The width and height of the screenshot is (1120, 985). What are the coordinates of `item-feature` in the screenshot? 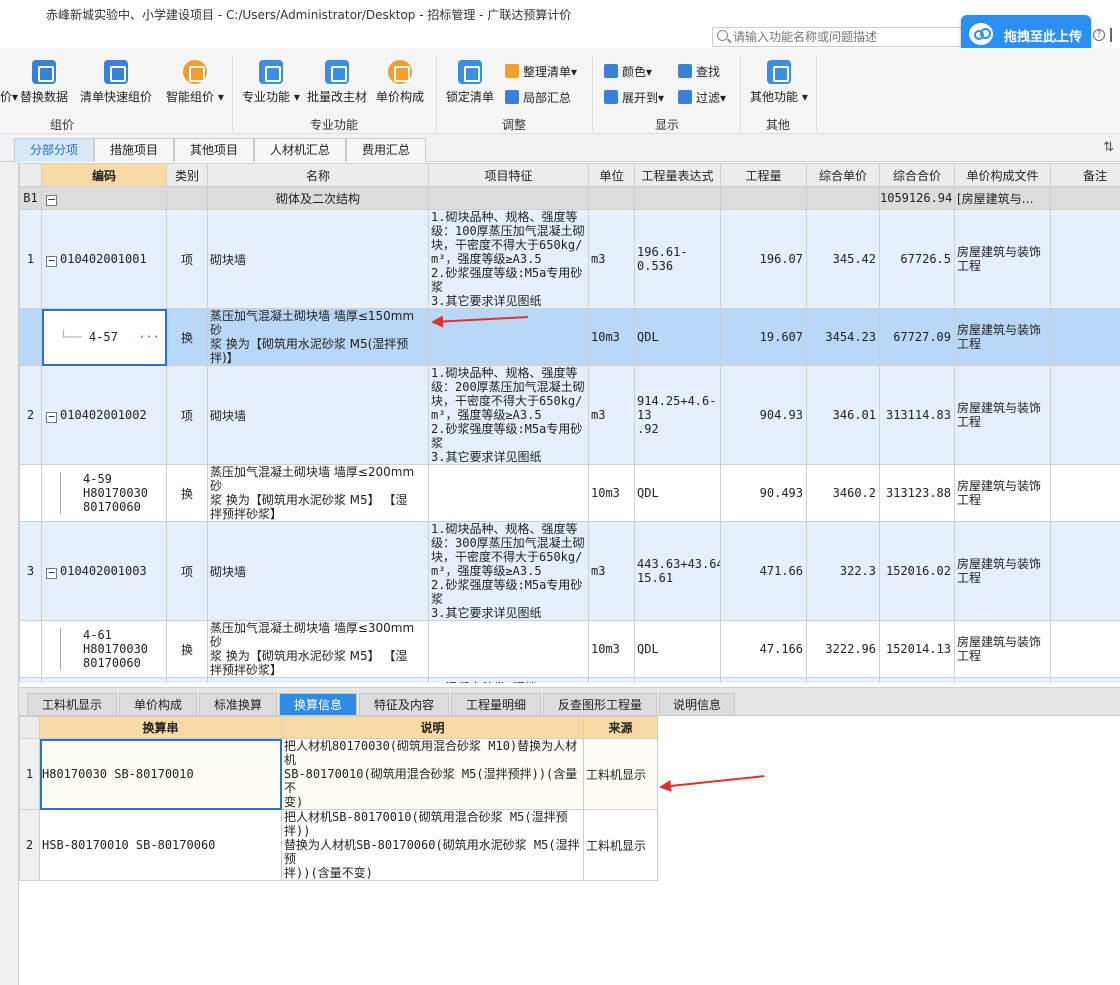 It's located at (508, 493).